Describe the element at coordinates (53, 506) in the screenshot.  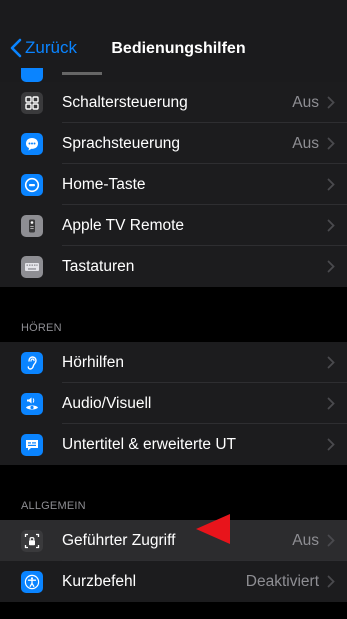
I see `section-header-general: ALLGEMEIN` at that location.